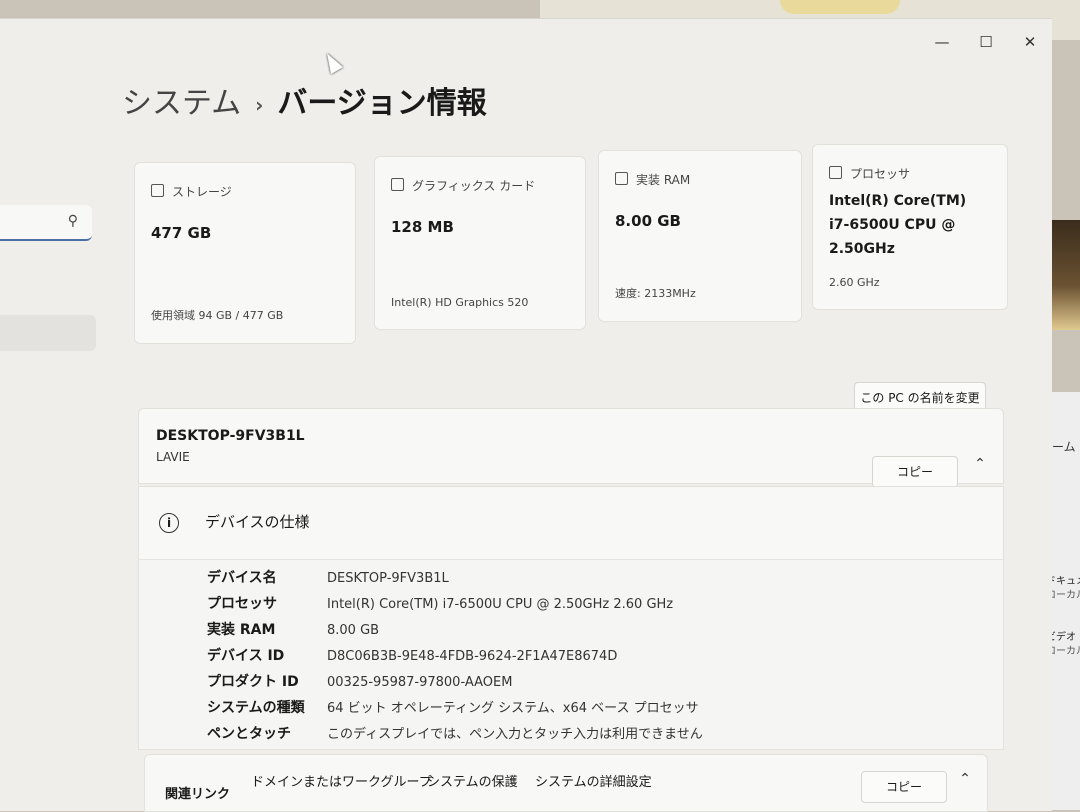 This screenshot has height=812, width=1080. I want to click on related-links-title: 関連リンク, so click(198, 794).